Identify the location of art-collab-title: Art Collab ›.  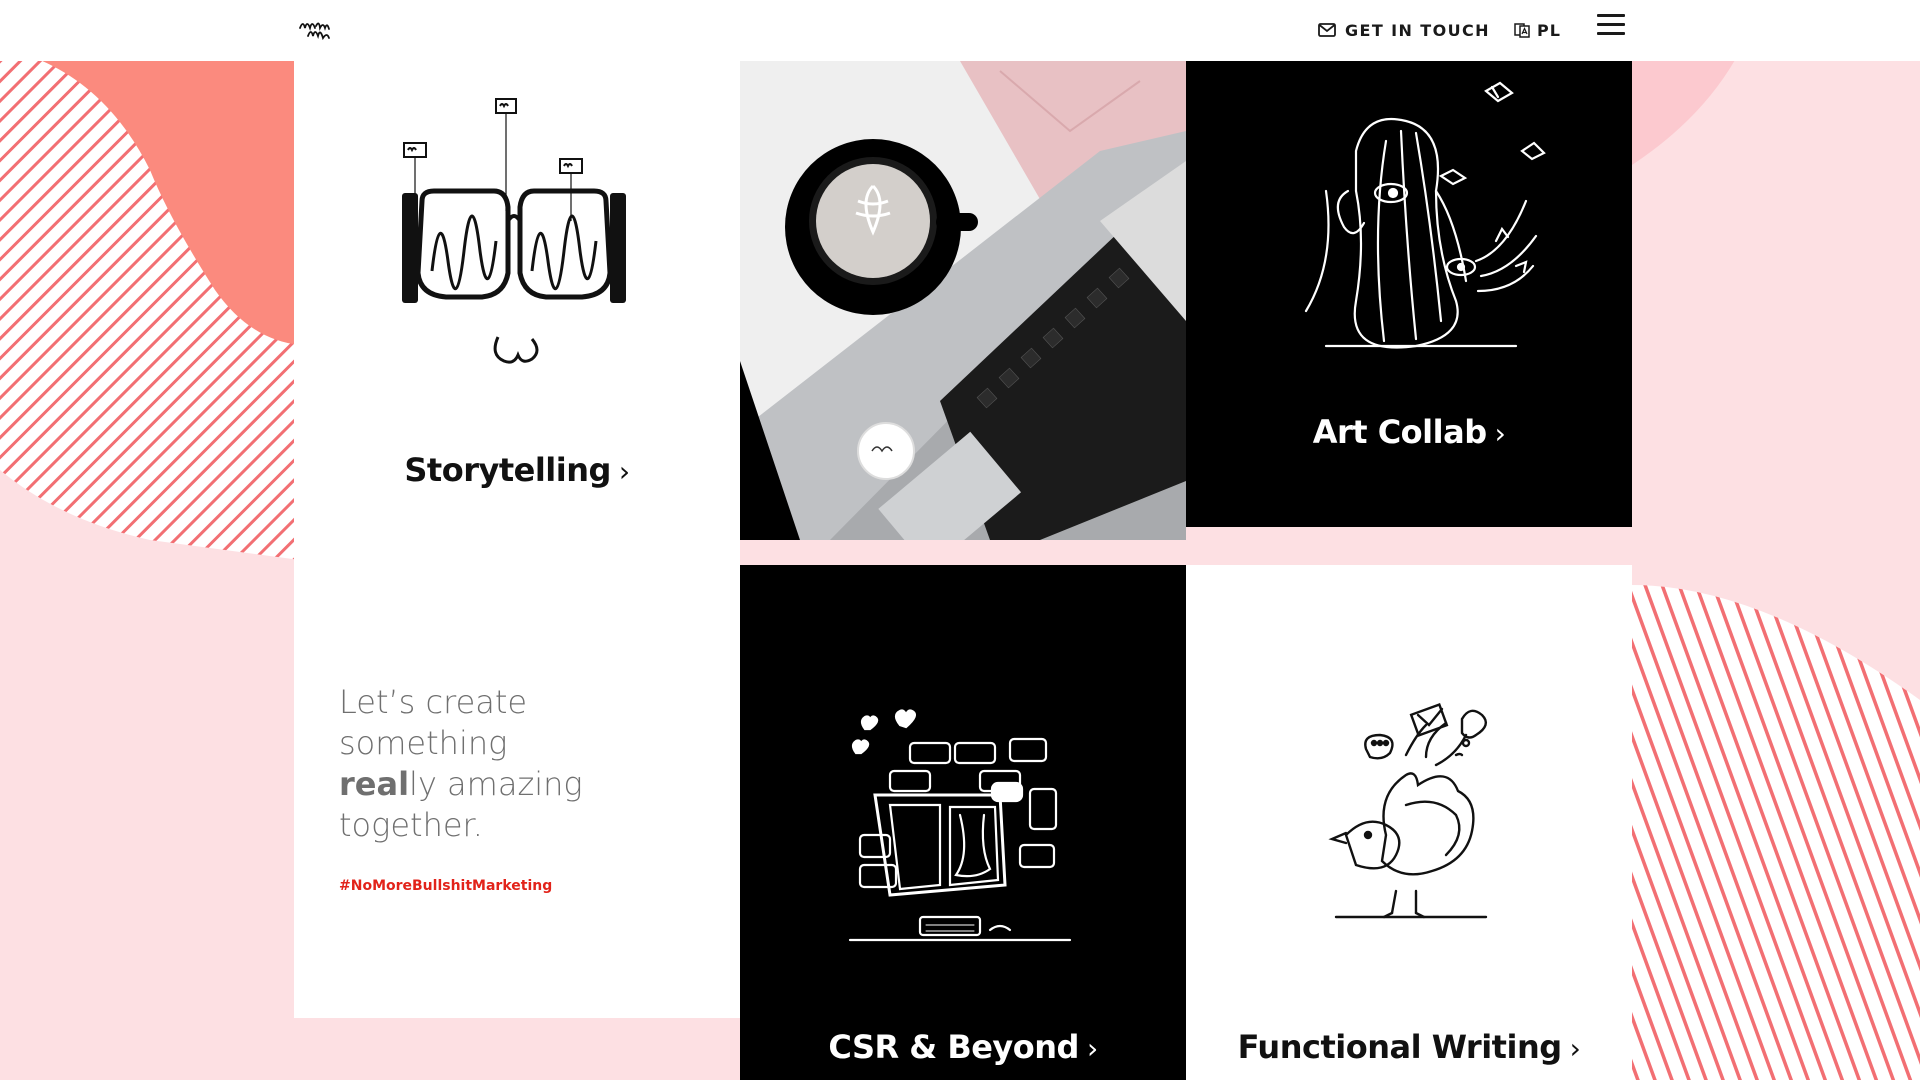
(1409, 432).